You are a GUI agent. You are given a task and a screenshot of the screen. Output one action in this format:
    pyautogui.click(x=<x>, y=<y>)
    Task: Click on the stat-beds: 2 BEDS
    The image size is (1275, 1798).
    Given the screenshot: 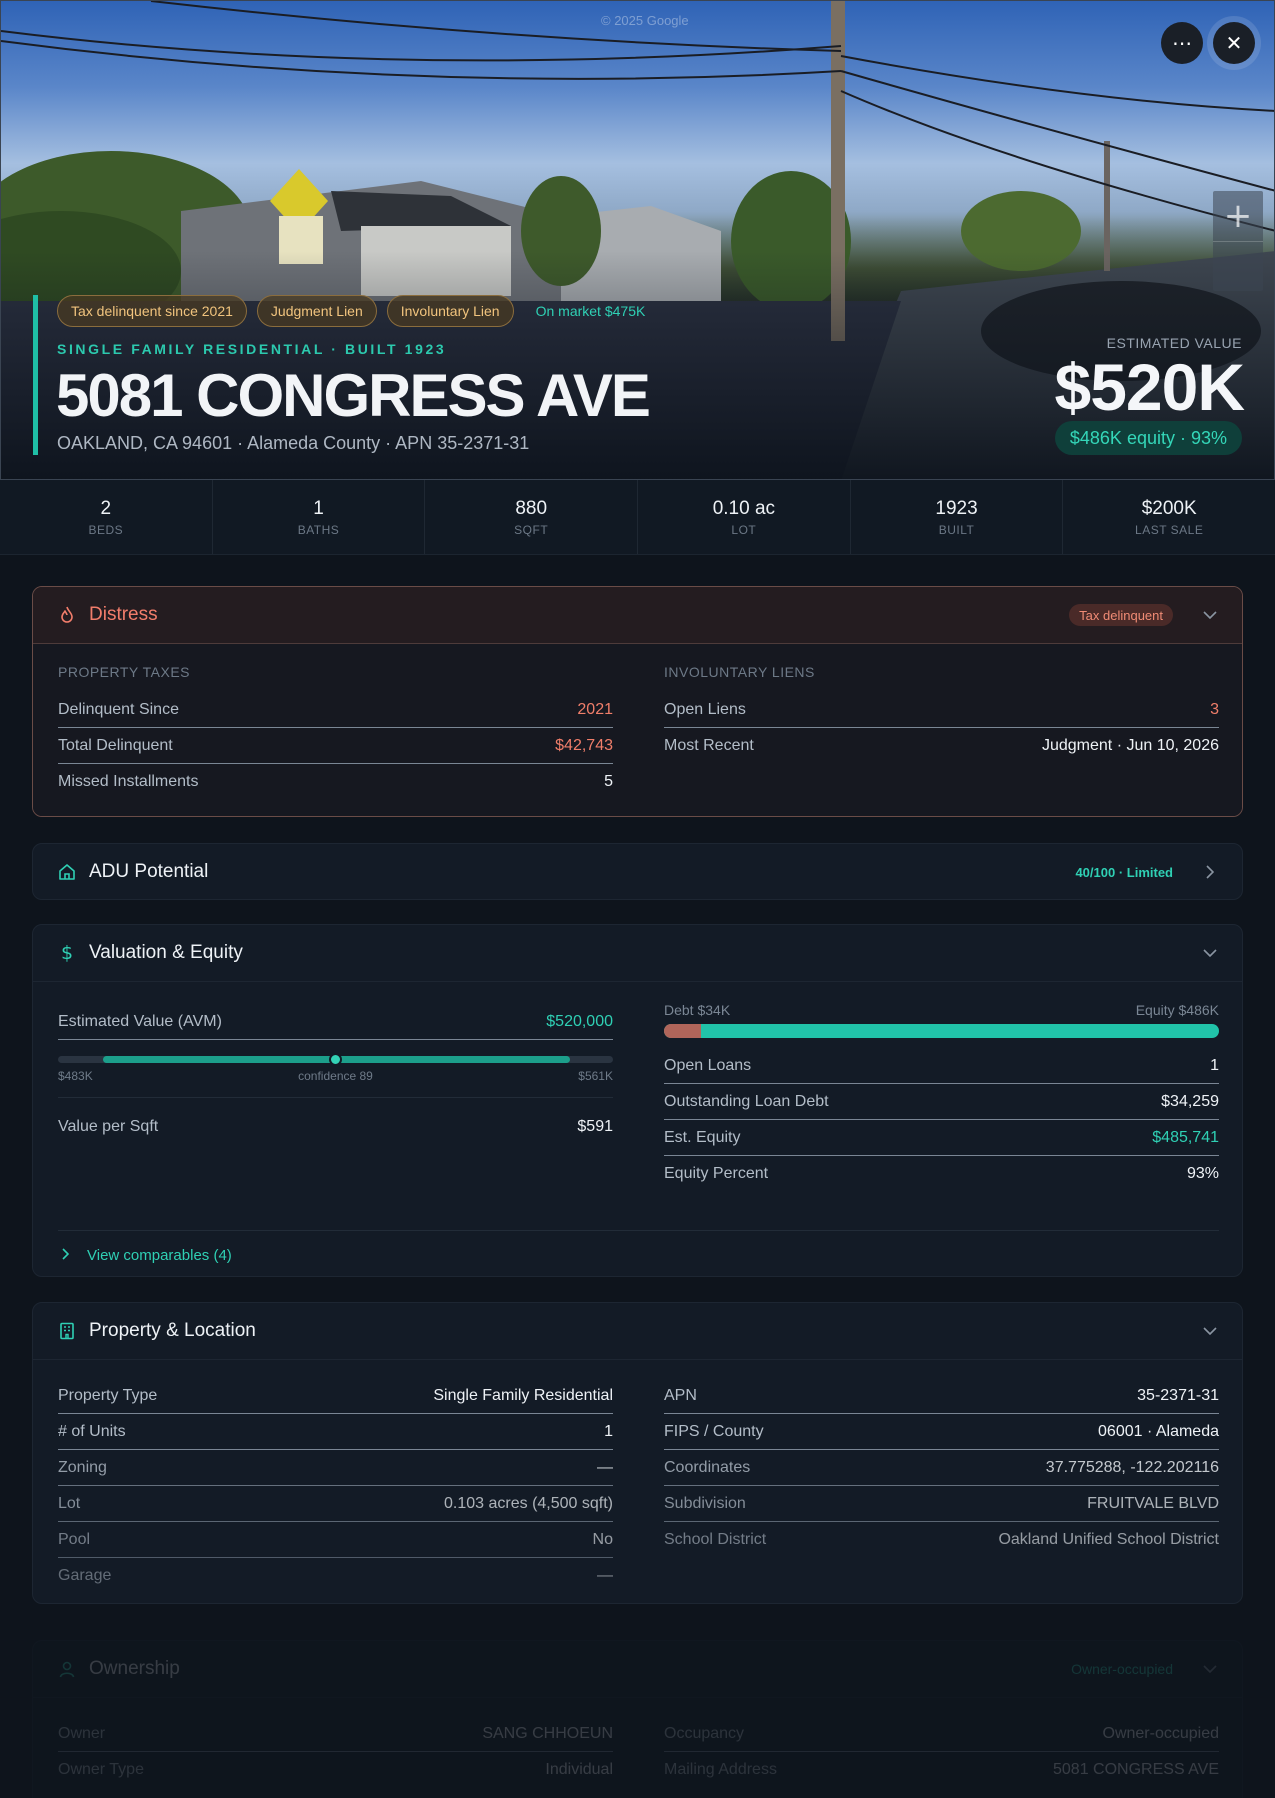 What is the action you would take?
    pyautogui.click(x=106, y=517)
    